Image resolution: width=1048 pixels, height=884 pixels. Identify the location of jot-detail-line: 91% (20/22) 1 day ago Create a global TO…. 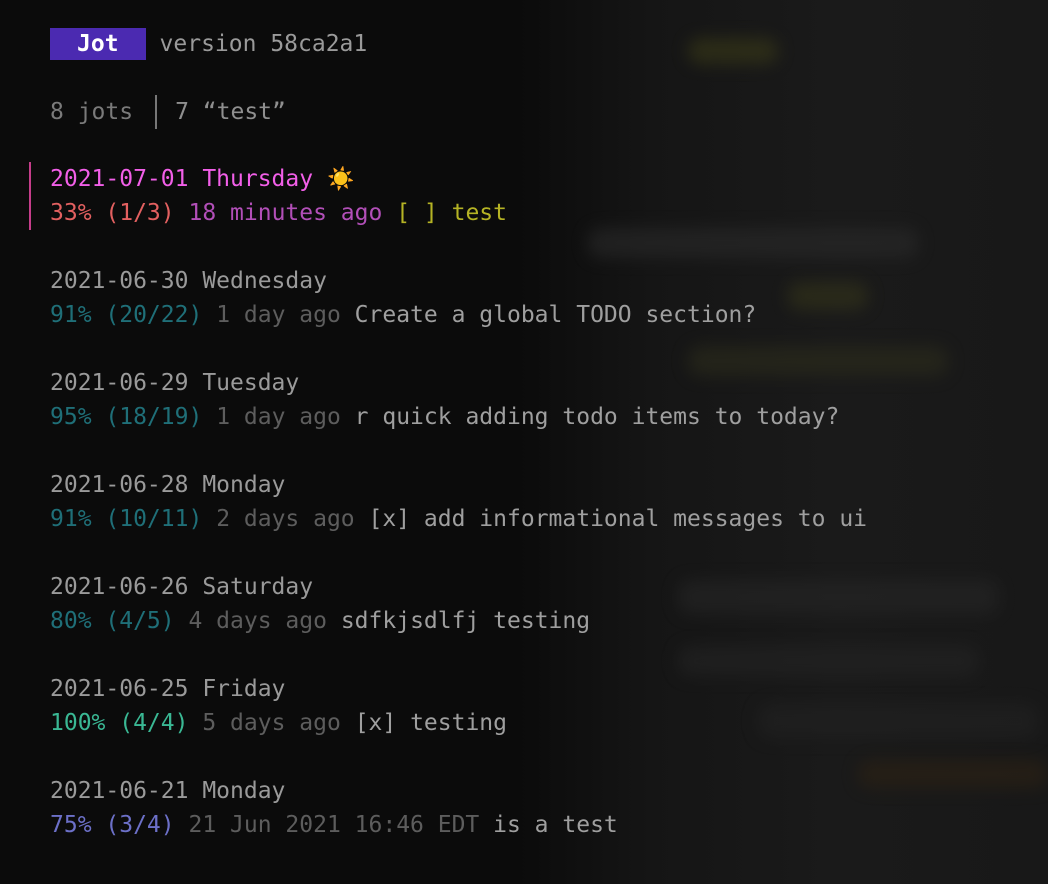
(549, 315).